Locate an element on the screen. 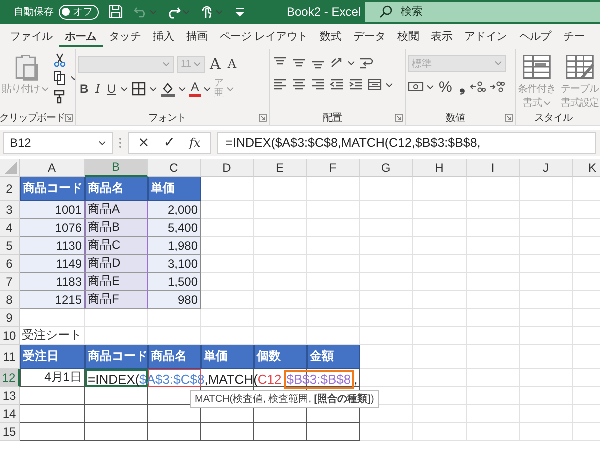  shrink-font-button: A is located at coordinates (232, 64).